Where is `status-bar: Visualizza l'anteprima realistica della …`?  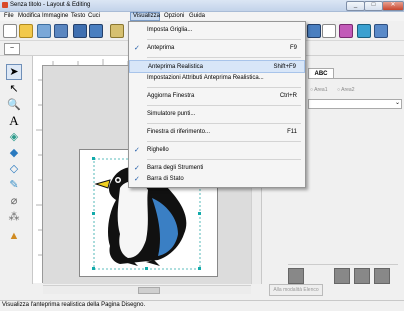 status-bar: Visualizza l'anteprima realistica della … is located at coordinates (202, 305).